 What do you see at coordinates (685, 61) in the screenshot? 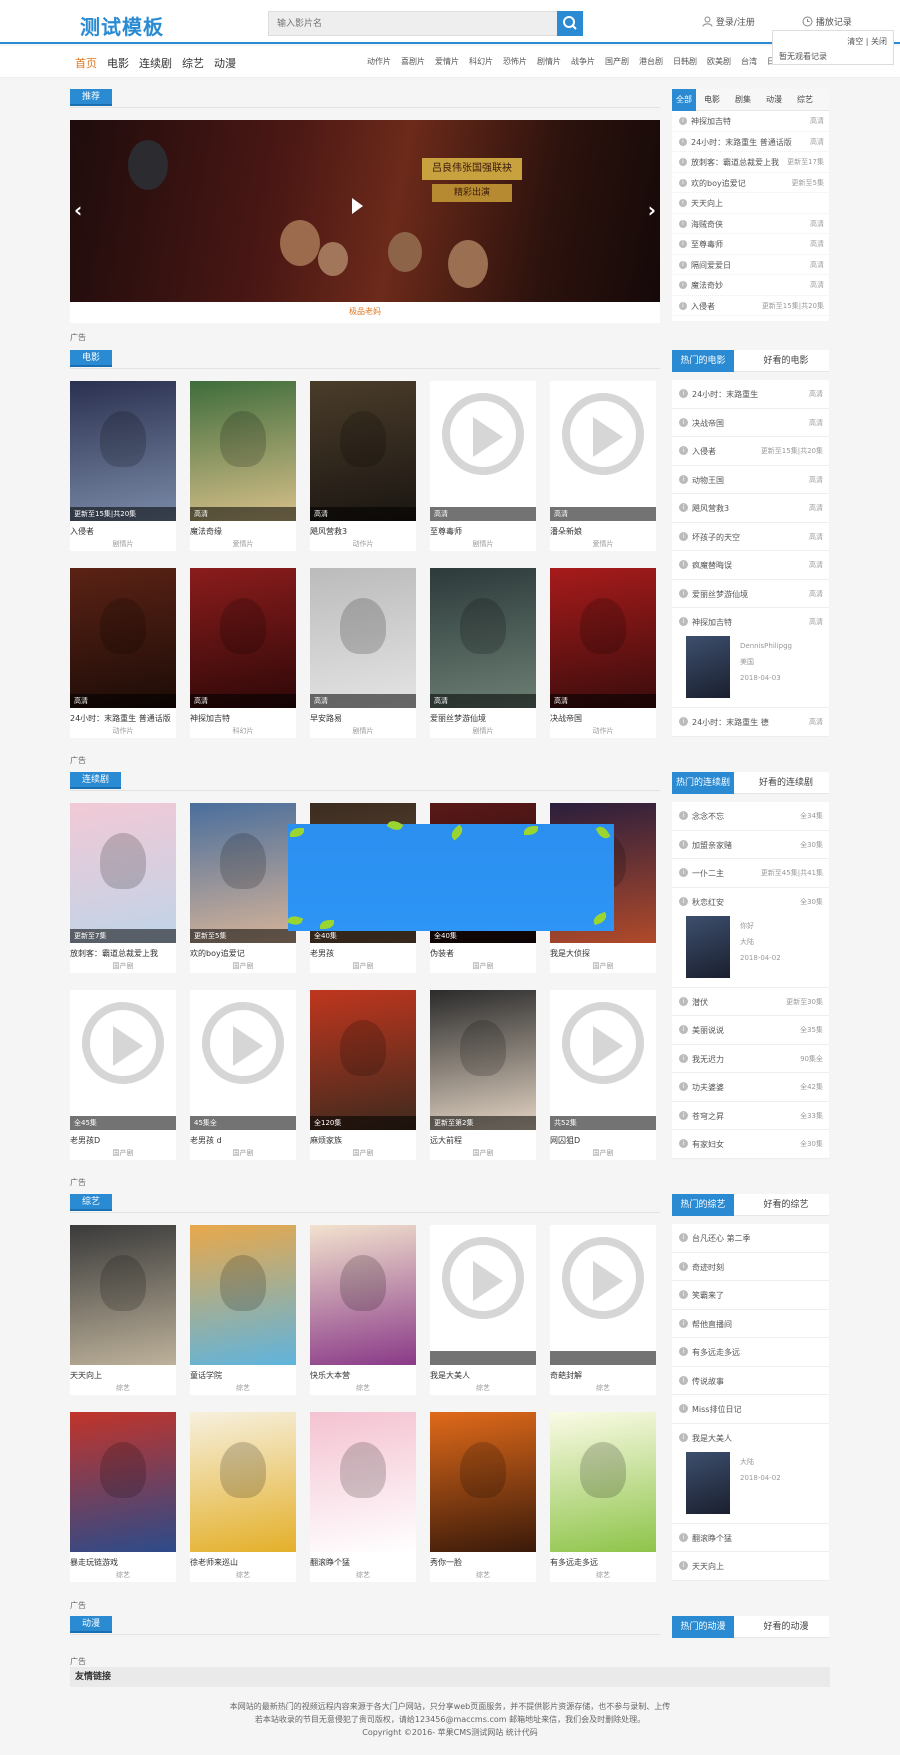
I see `nav-sub-item: 日韩剧` at bounding box center [685, 61].